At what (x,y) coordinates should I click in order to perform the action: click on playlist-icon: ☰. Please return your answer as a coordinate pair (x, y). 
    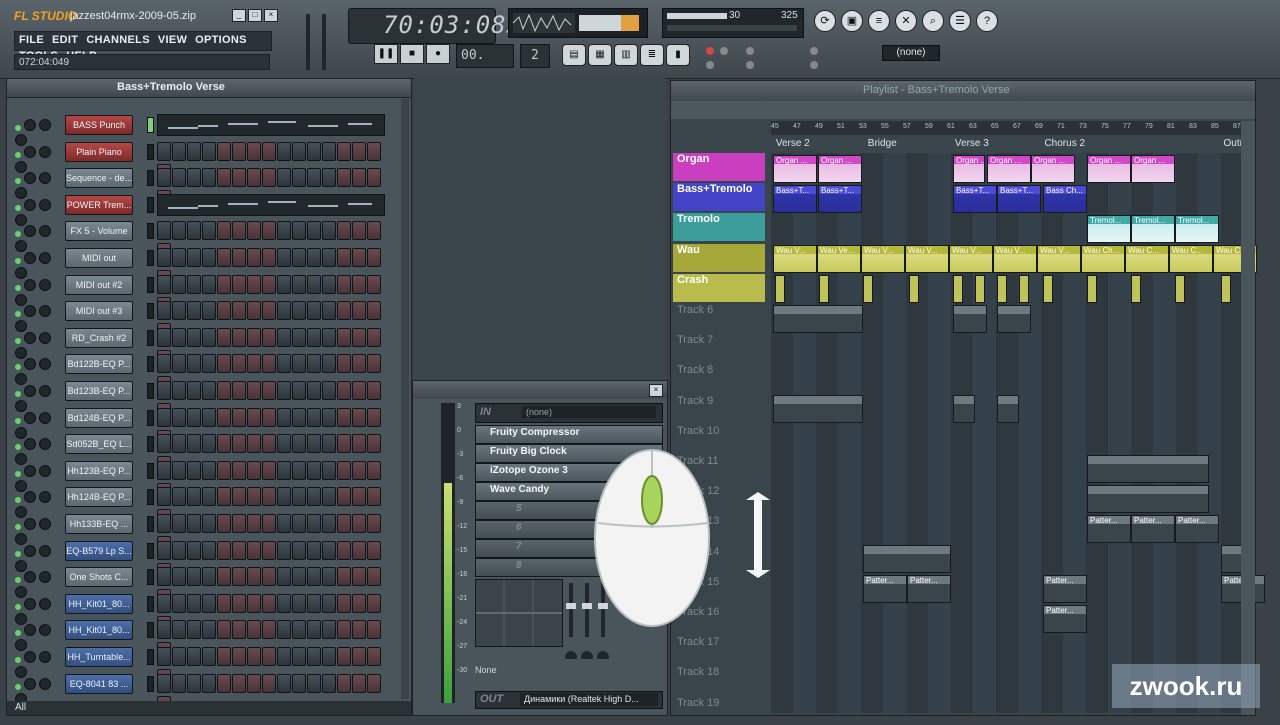
    Looking at the image, I should click on (960, 21).